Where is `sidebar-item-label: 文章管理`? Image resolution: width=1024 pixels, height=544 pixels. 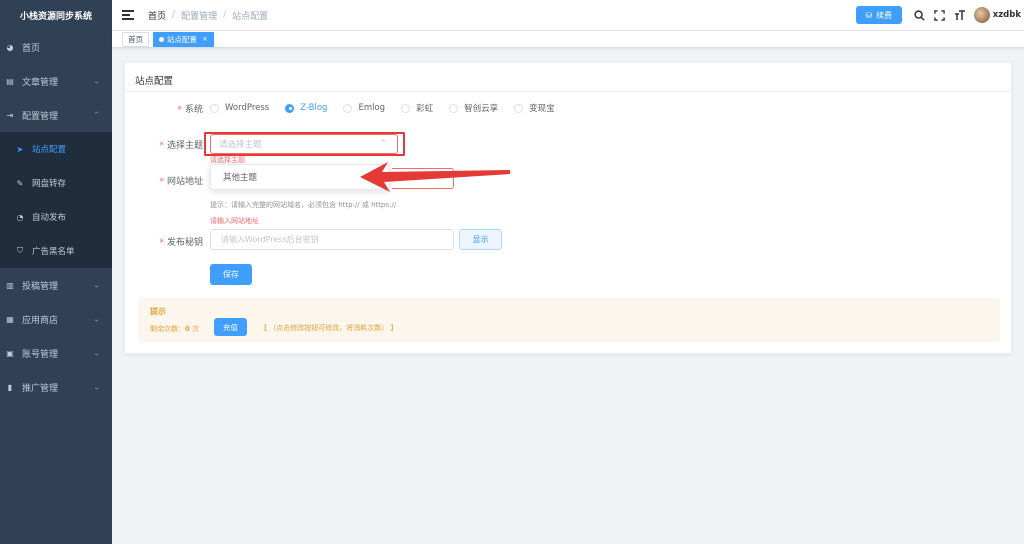 sidebar-item-label: 文章管理 is located at coordinates (40, 82).